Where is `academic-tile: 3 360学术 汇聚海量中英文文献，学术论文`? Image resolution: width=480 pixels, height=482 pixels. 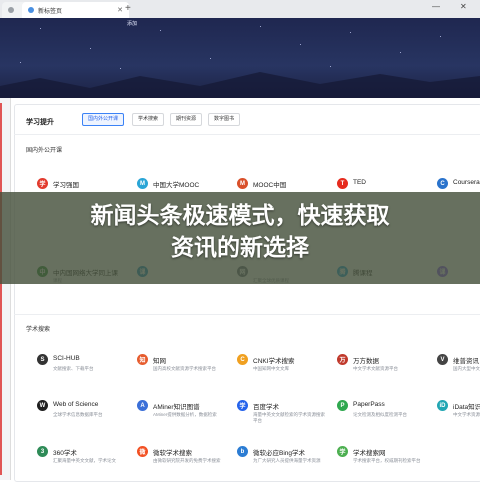 academic-tile: 3 360学术 汇聚海量中英文文献，学术论文 is located at coordinates (82, 461).